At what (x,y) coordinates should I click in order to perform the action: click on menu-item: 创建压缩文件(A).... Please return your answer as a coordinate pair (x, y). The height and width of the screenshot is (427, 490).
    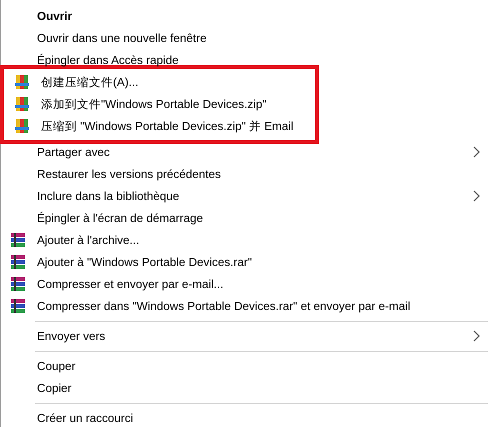
    Looking at the image, I should click on (160, 82).